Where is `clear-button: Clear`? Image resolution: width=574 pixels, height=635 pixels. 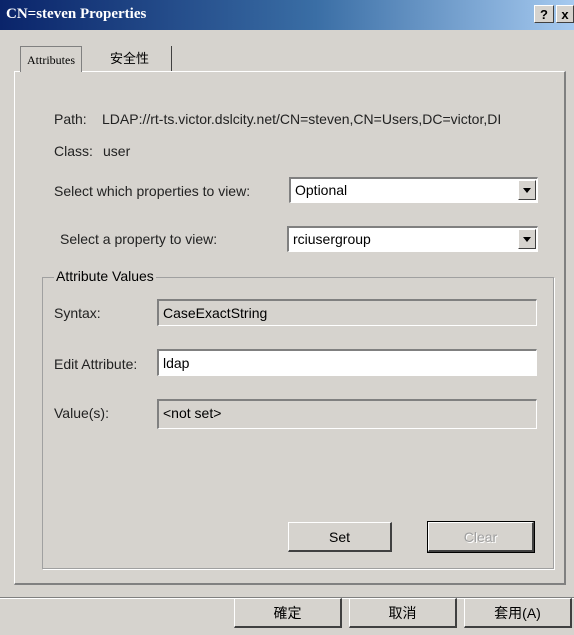 clear-button: Clear is located at coordinates (481, 537).